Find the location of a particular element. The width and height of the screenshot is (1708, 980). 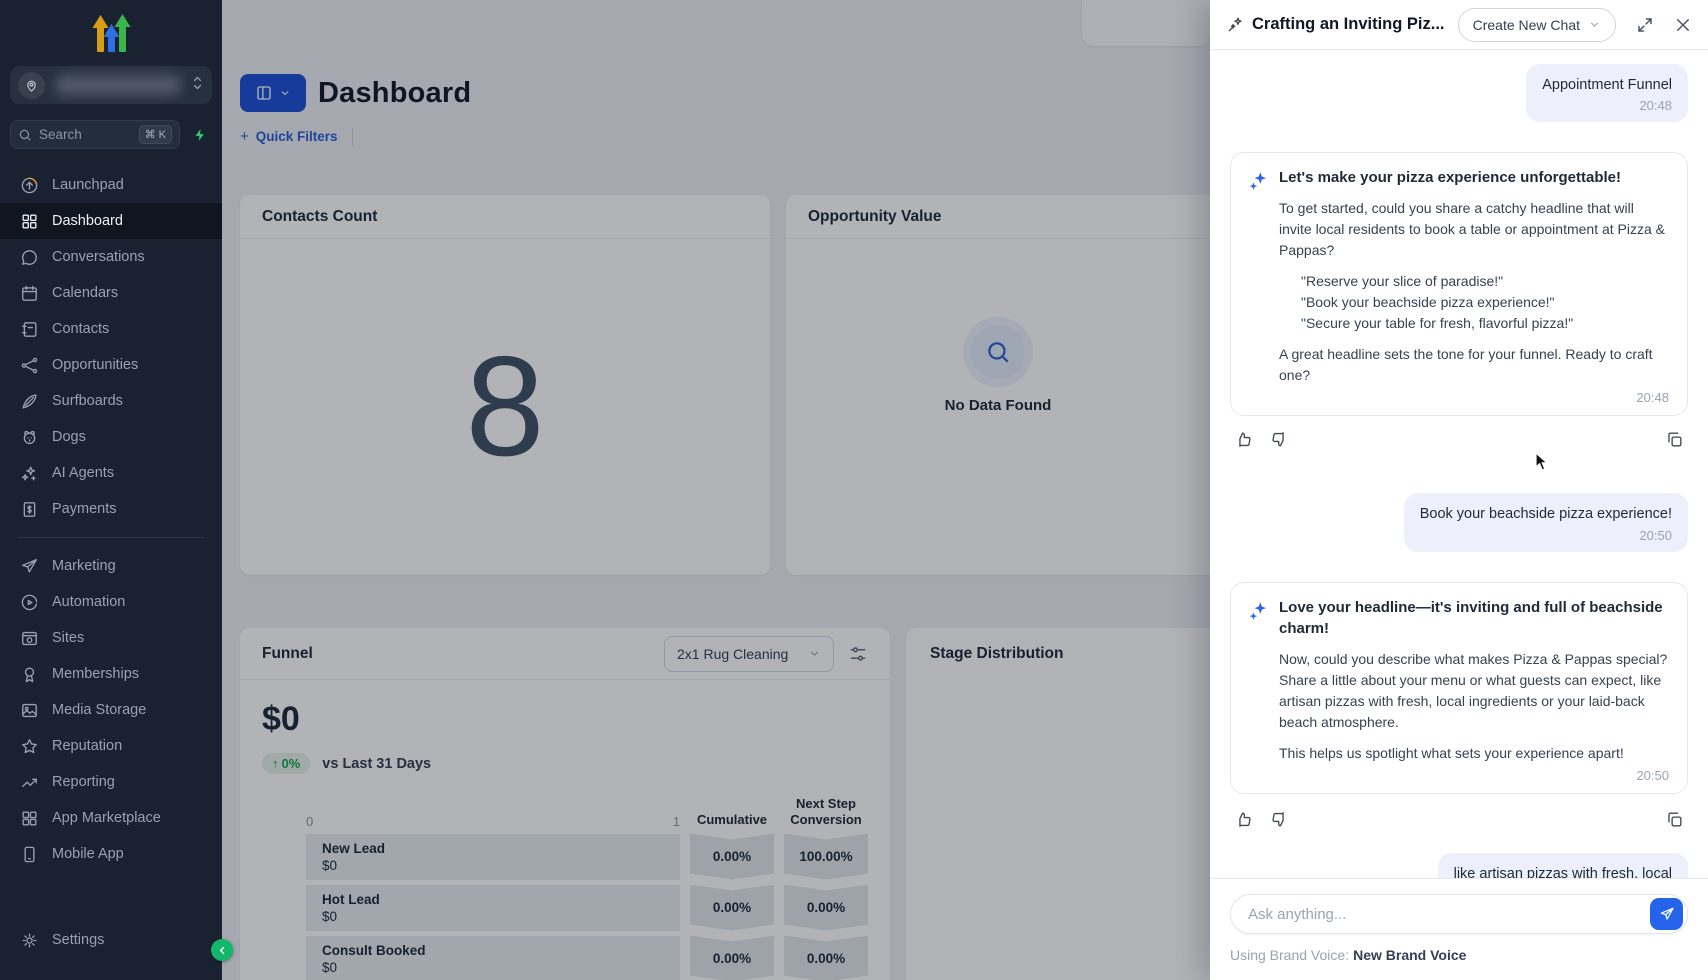

chat-input-section: Using Brand Voice:New Brand Voice is located at coordinates (1459, 929).